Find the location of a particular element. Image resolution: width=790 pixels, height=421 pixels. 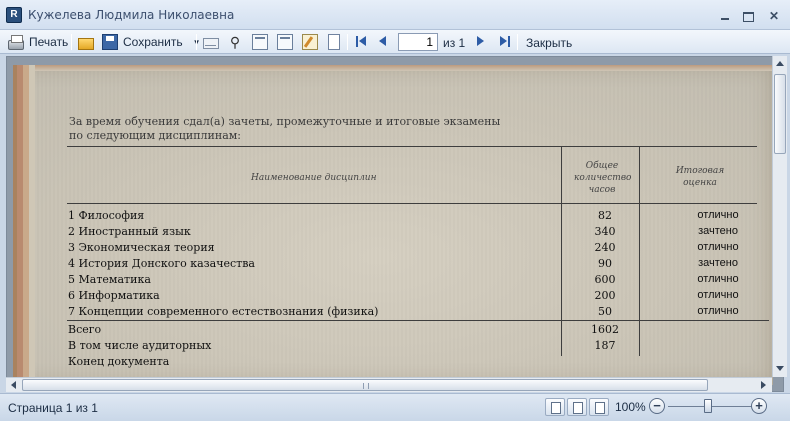

edit-icon is located at coordinates (310, 42).